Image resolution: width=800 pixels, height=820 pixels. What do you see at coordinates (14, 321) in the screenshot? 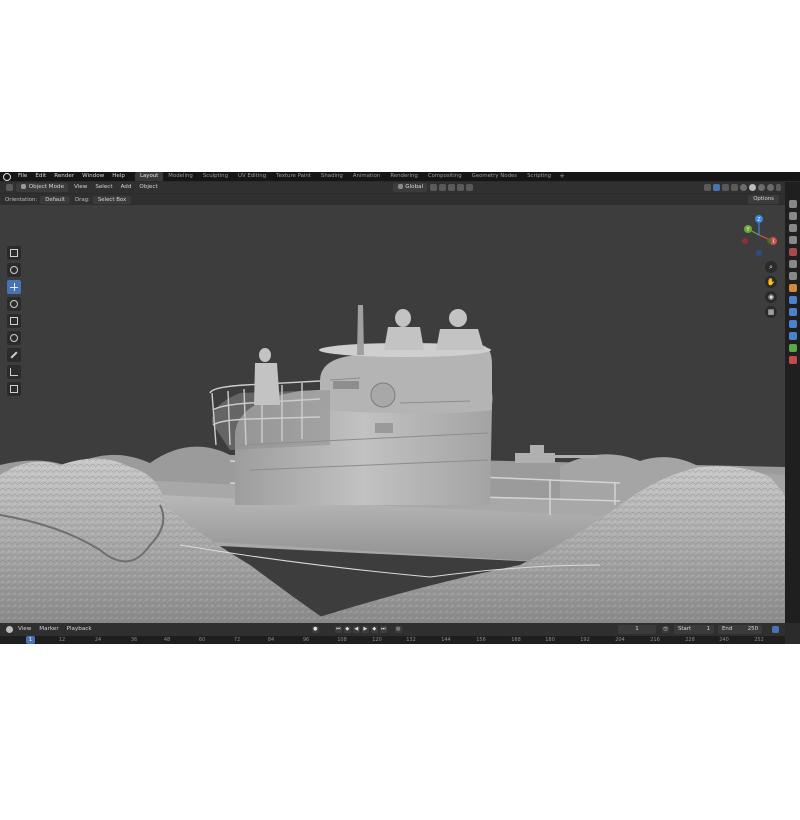
I see `scale-tool` at bounding box center [14, 321].